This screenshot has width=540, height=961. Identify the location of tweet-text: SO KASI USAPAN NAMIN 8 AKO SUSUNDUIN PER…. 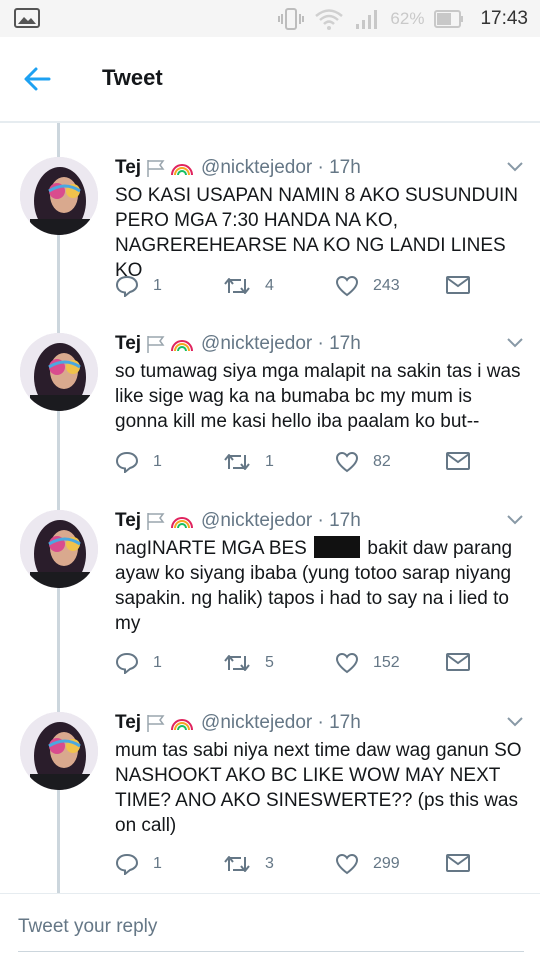
(316, 233).